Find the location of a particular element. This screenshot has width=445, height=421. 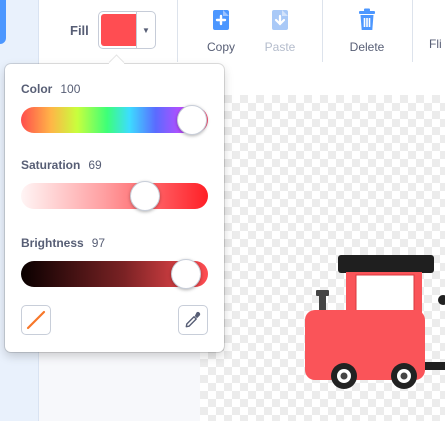

train-costume is located at coordinates (372, 322).